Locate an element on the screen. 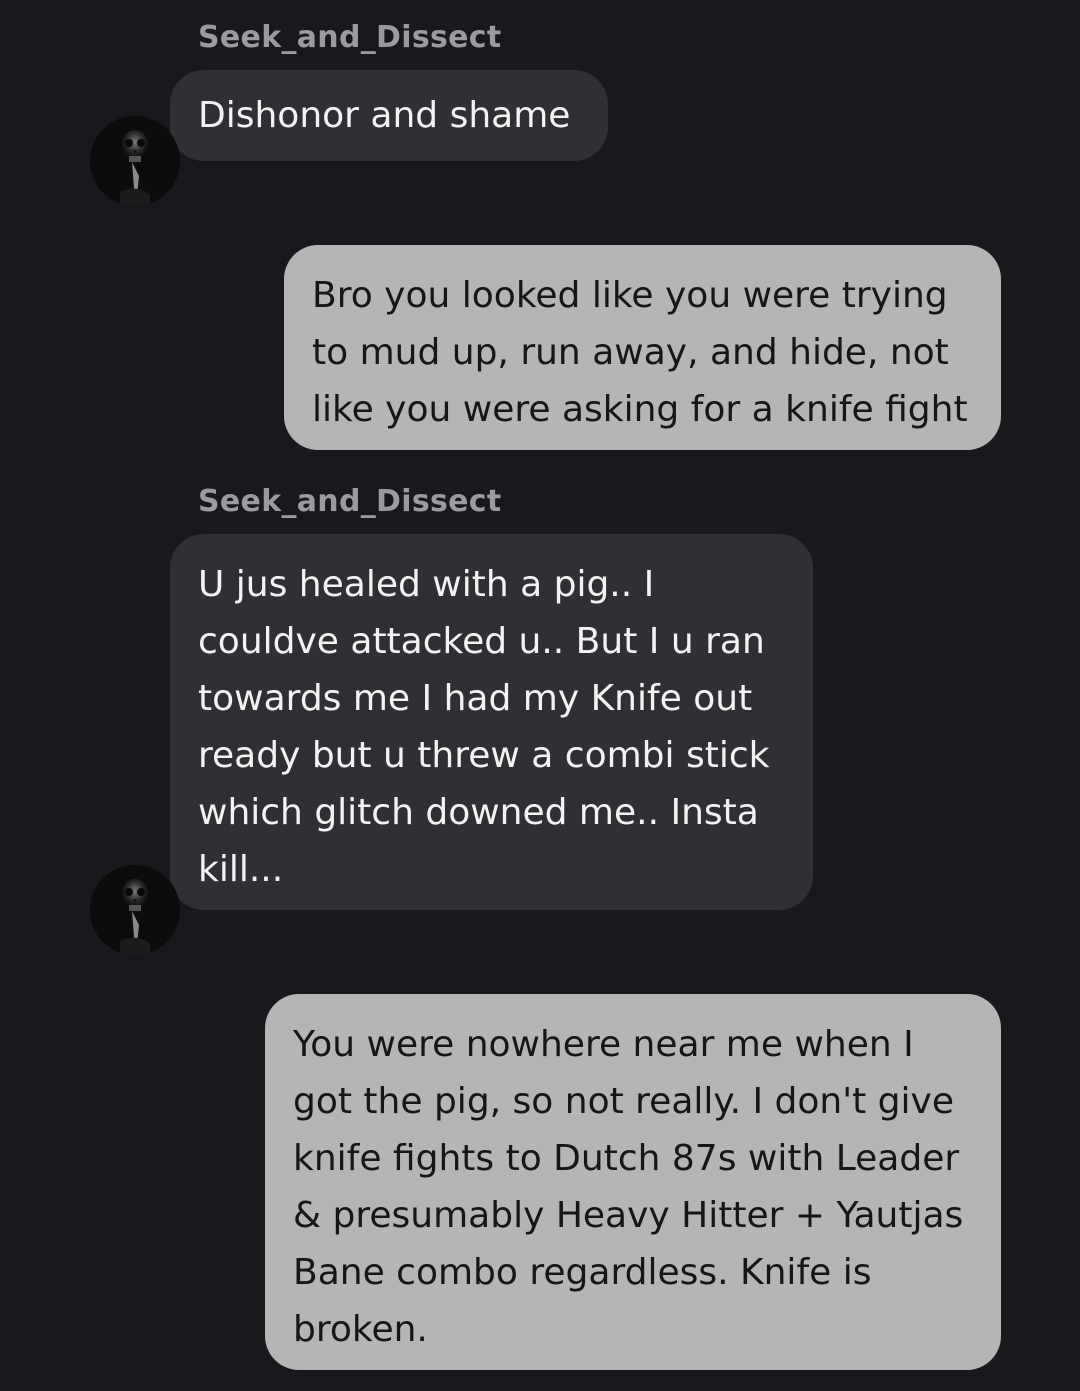 This screenshot has height=1391, width=1080. message-bubble-incoming: Dishonor and shame is located at coordinates (389, 115).